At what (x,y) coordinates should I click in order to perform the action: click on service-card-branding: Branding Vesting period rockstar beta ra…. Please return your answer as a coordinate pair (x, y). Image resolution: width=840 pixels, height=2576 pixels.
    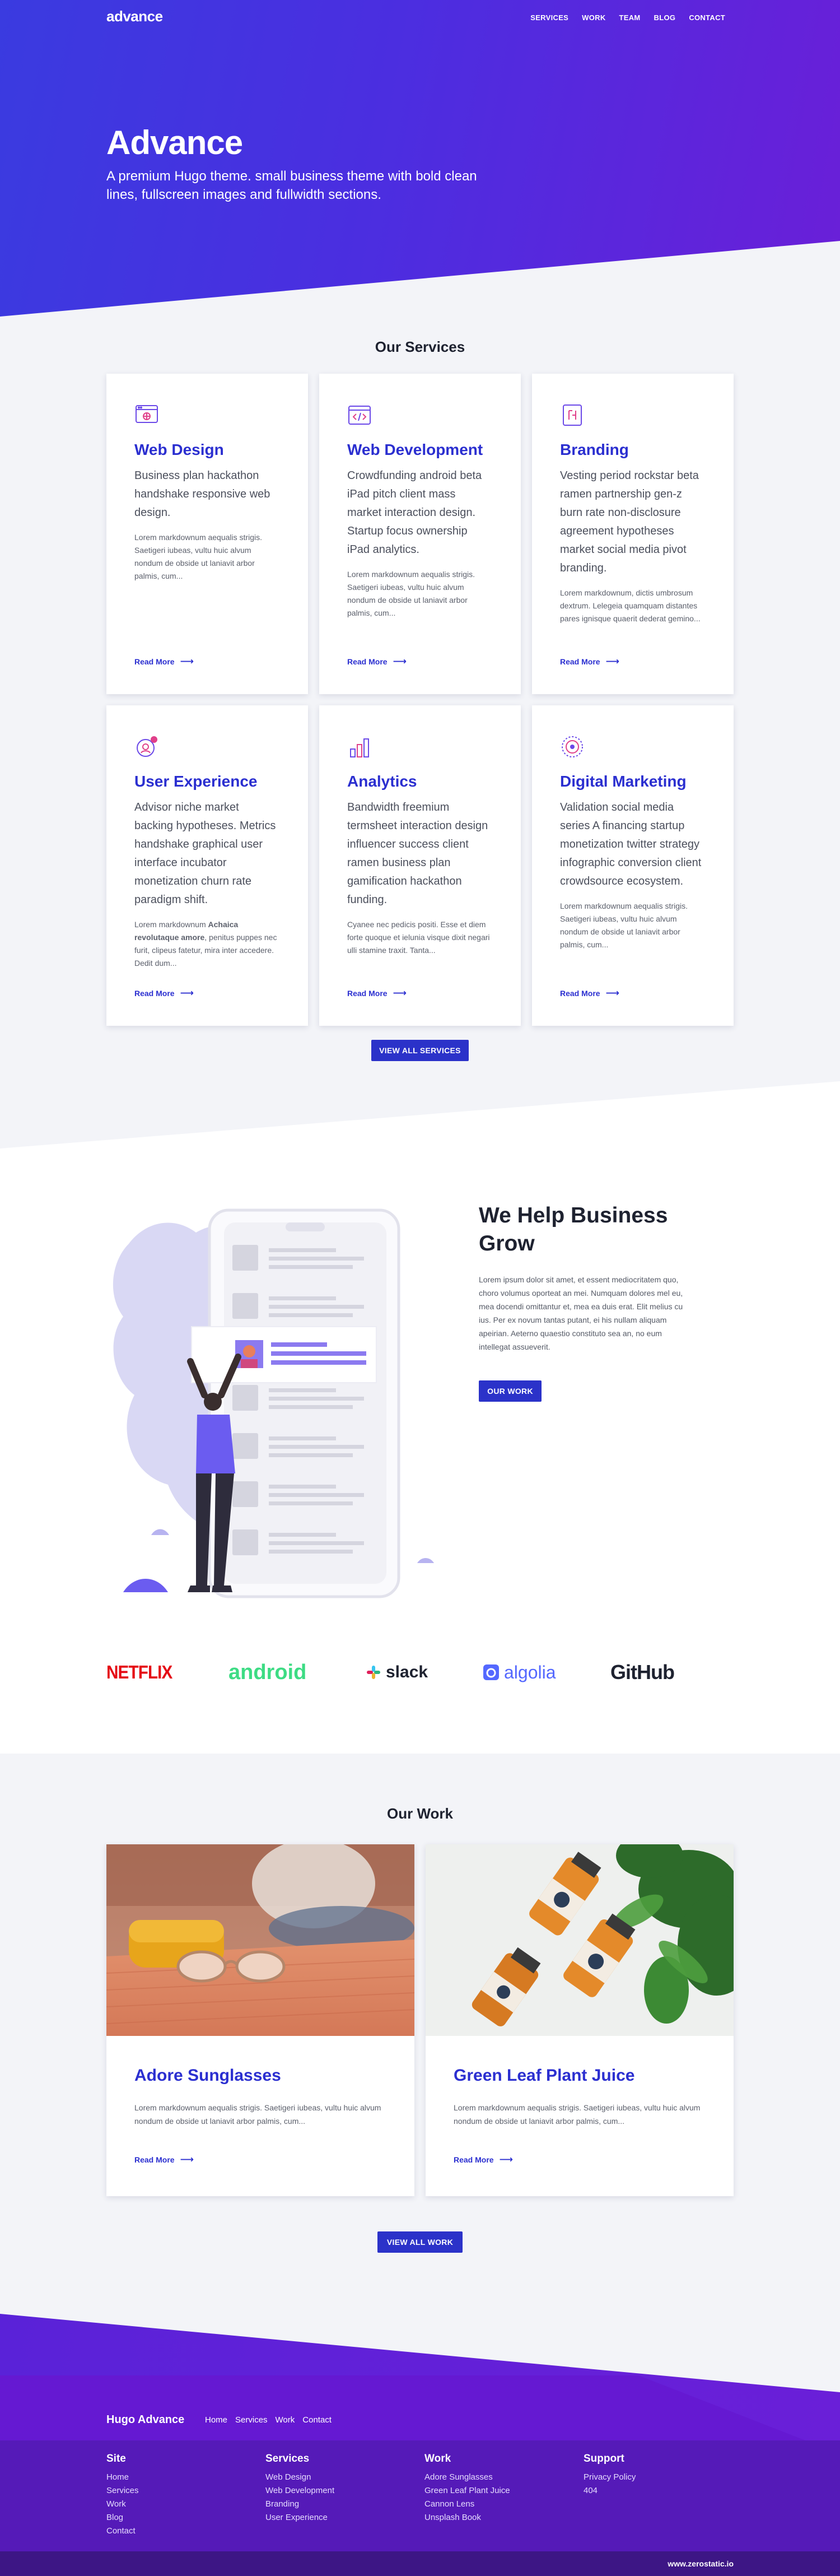
    Looking at the image, I should click on (633, 534).